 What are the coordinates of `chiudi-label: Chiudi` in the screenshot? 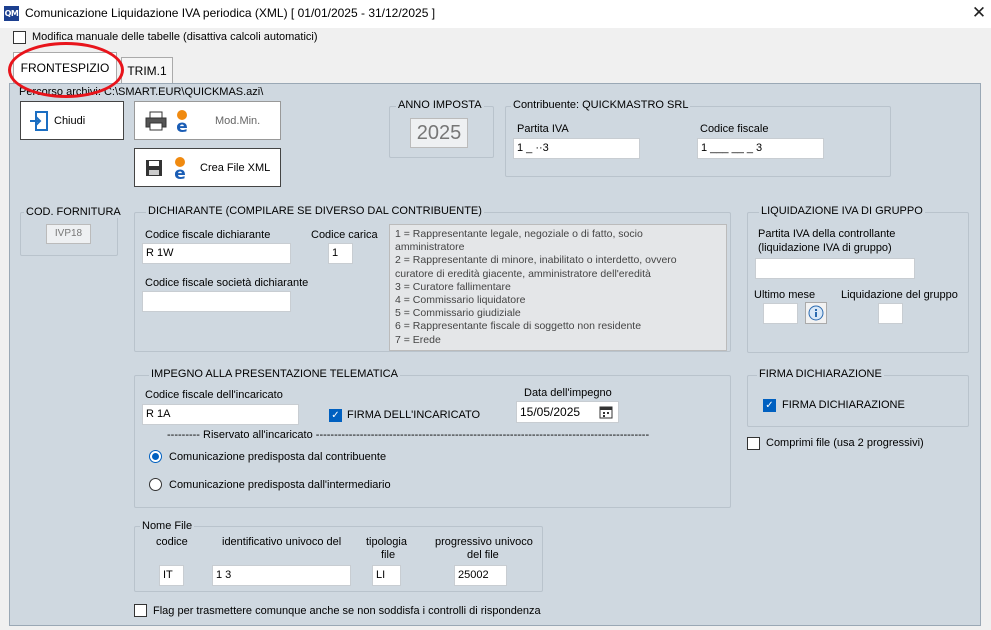 It's located at (70, 120).